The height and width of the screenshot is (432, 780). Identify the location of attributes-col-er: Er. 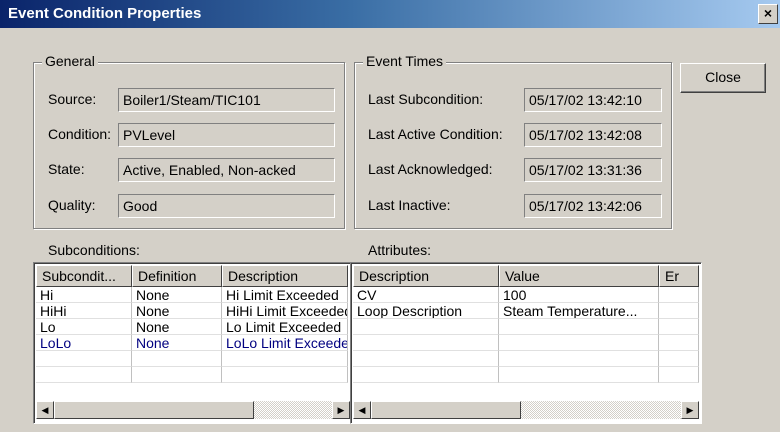
(679, 276).